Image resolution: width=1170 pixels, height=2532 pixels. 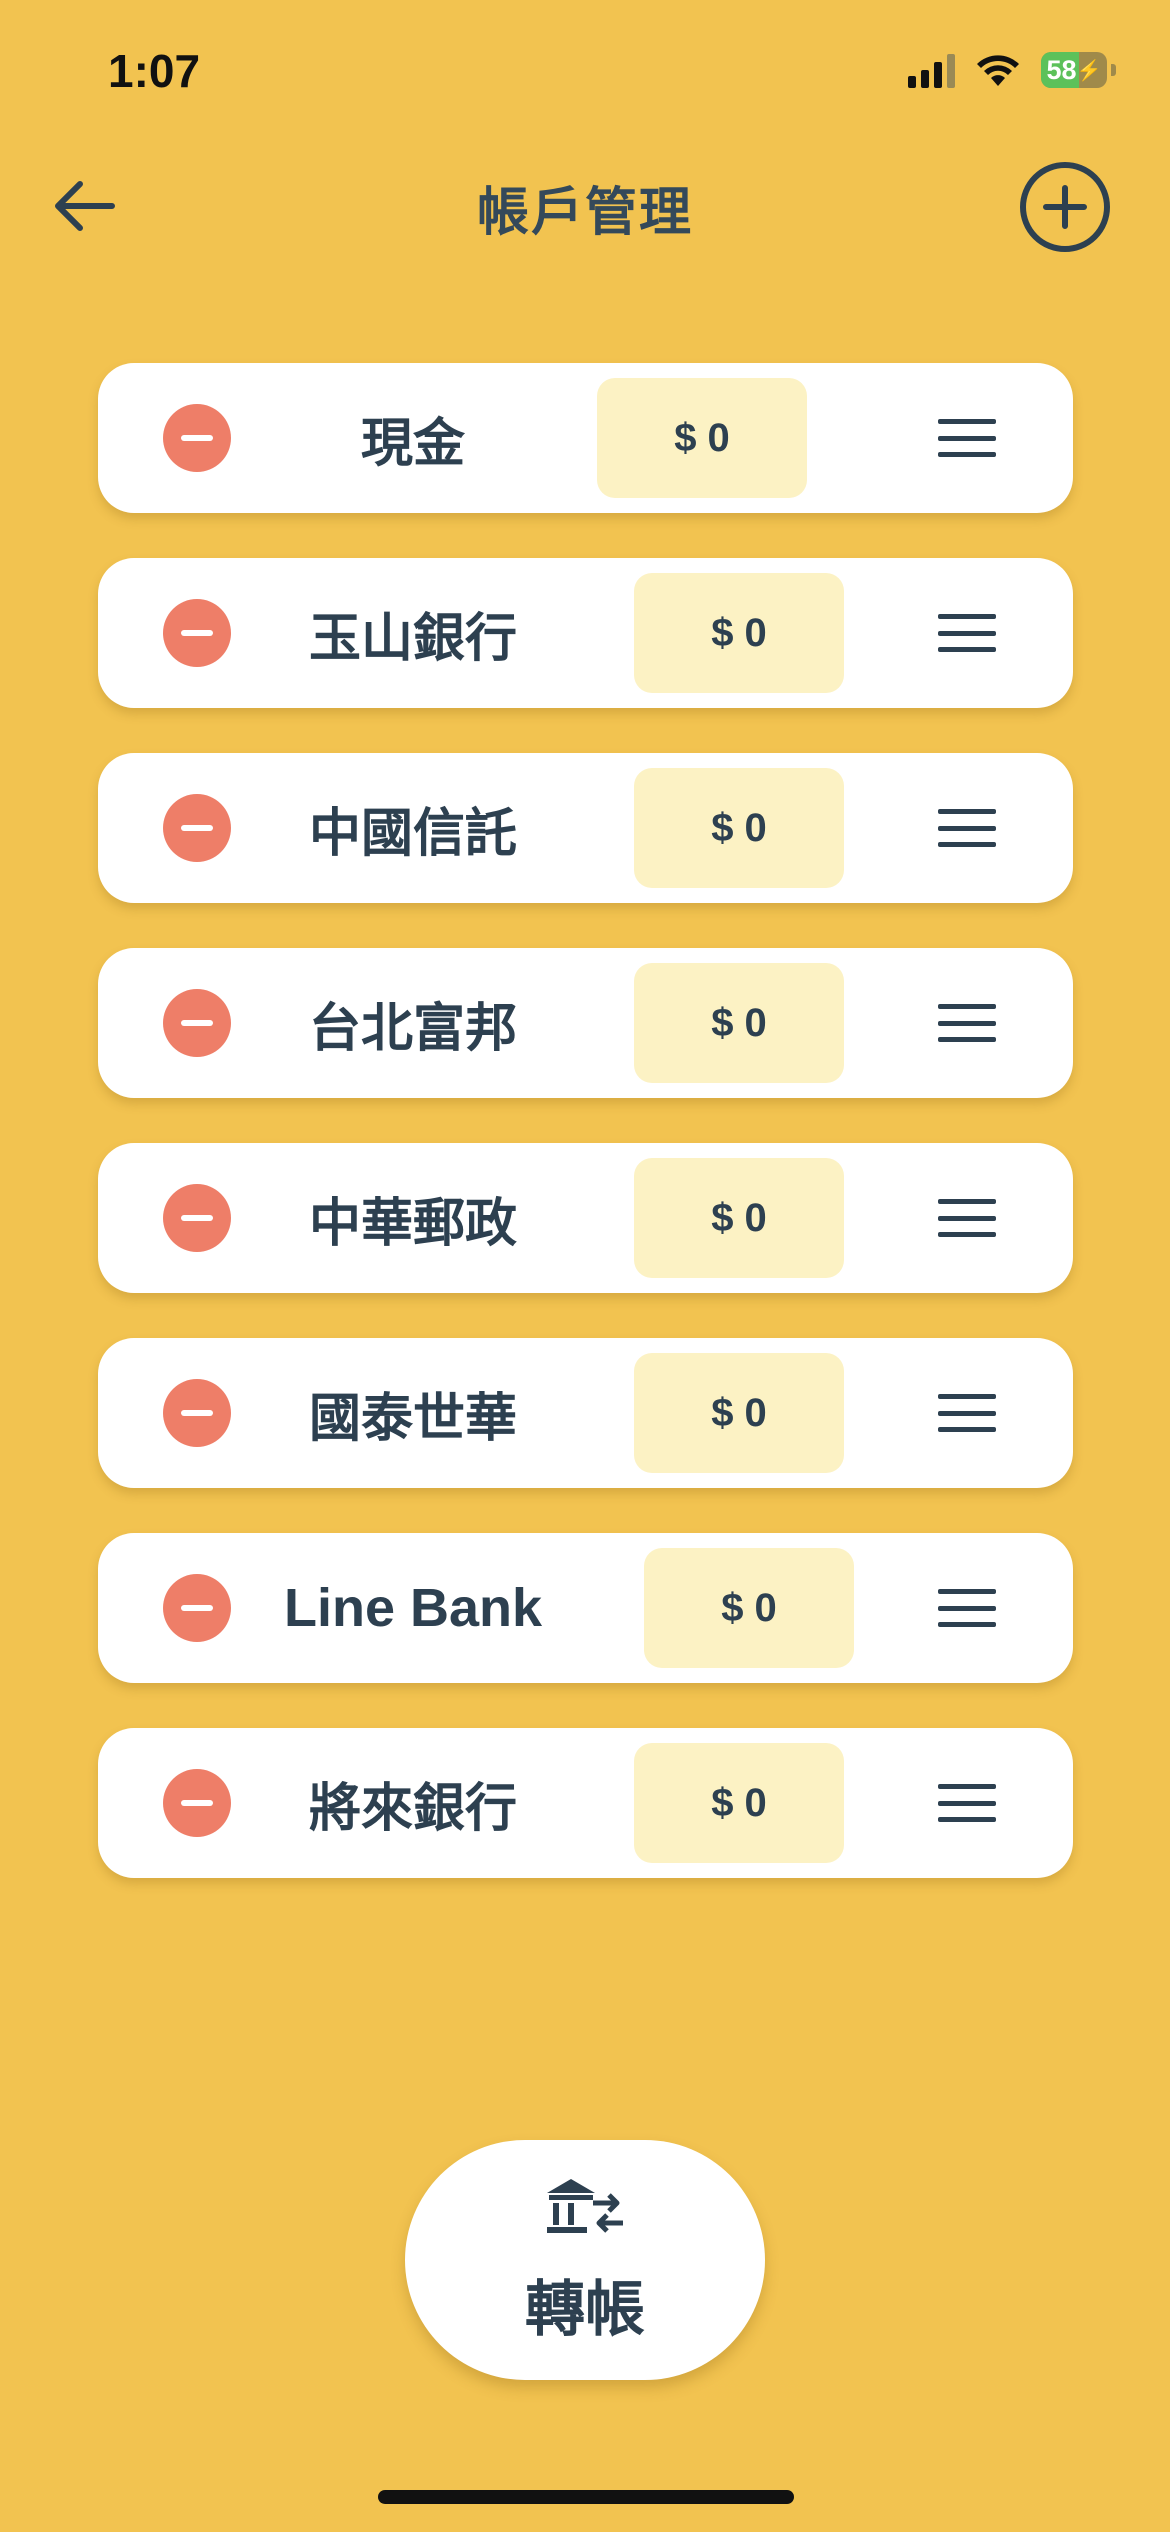 I want to click on account-row: 中華郵政 $ 0, so click(x=585, y=1218).